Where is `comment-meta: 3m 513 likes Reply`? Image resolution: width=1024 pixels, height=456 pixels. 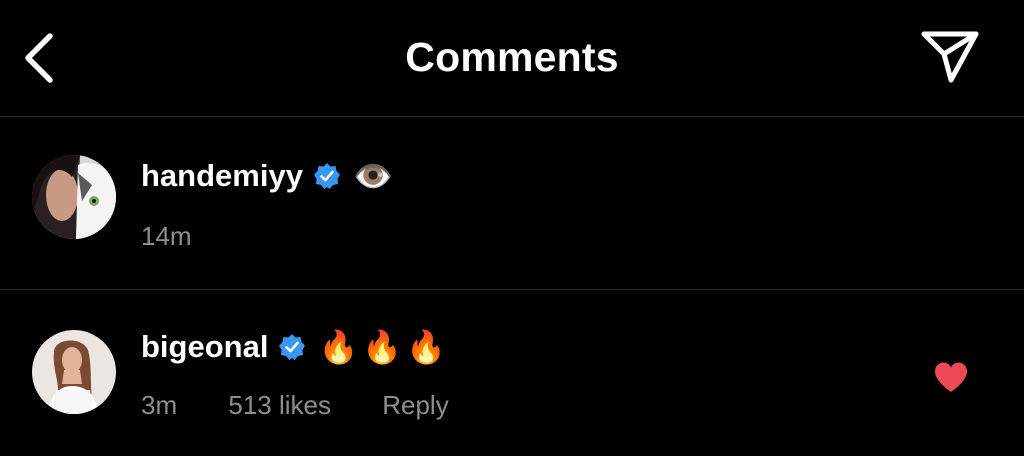
comment-meta: 3m 513 likes Reply is located at coordinates (295, 405).